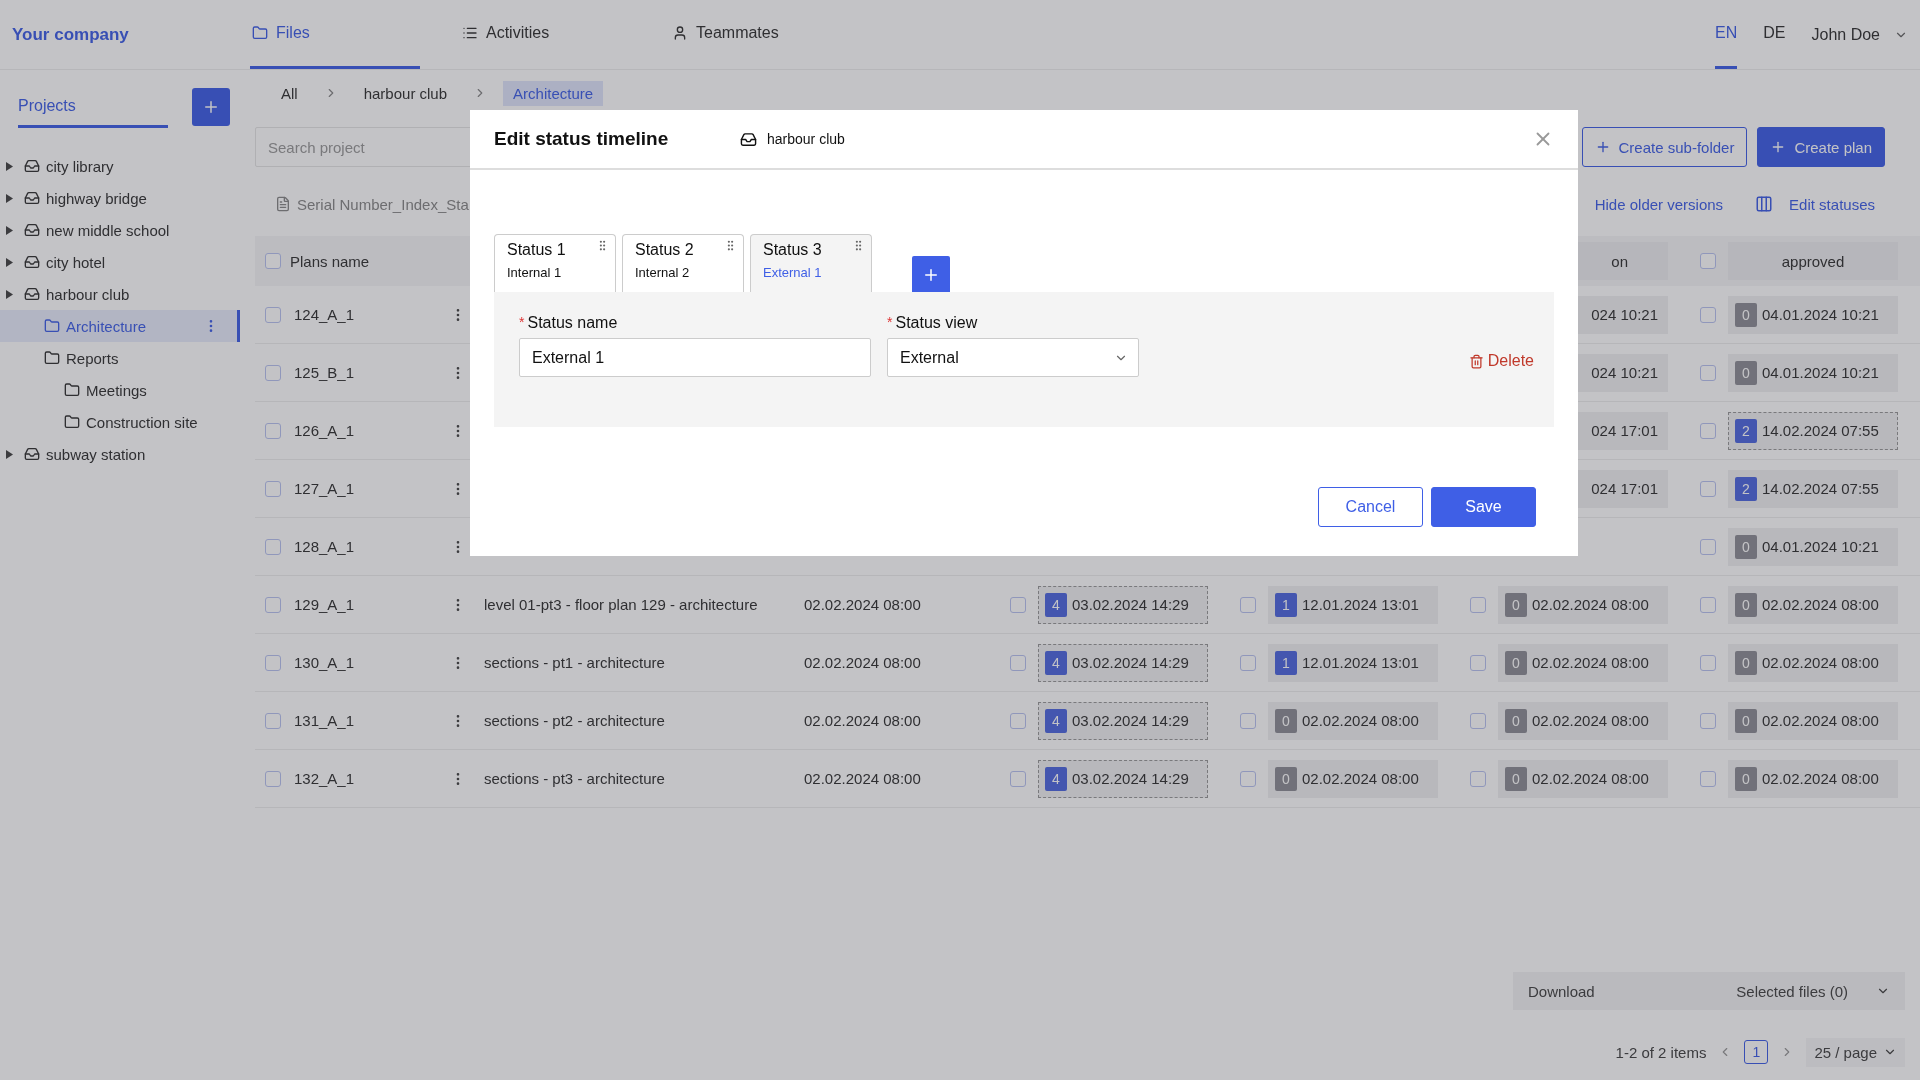 This screenshot has height=1080, width=1920. What do you see at coordinates (324, 778) in the screenshot?
I see `plan-name: 132_A_1` at bounding box center [324, 778].